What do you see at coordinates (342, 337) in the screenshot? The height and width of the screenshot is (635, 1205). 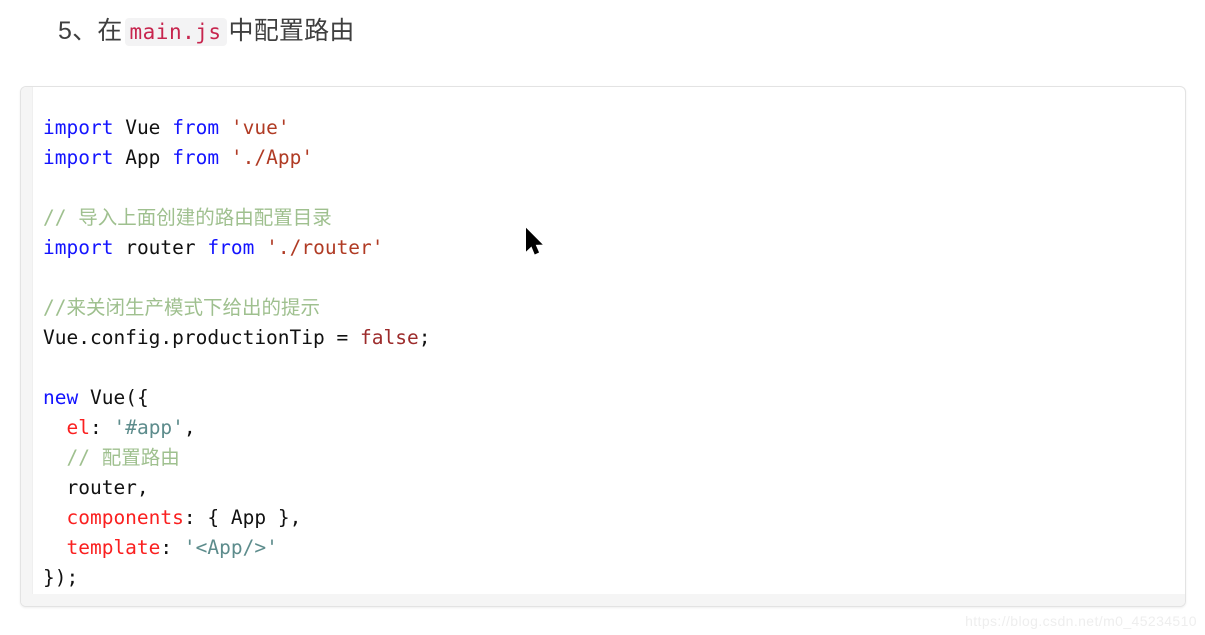 I see `token-operator-assign: =` at bounding box center [342, 337].